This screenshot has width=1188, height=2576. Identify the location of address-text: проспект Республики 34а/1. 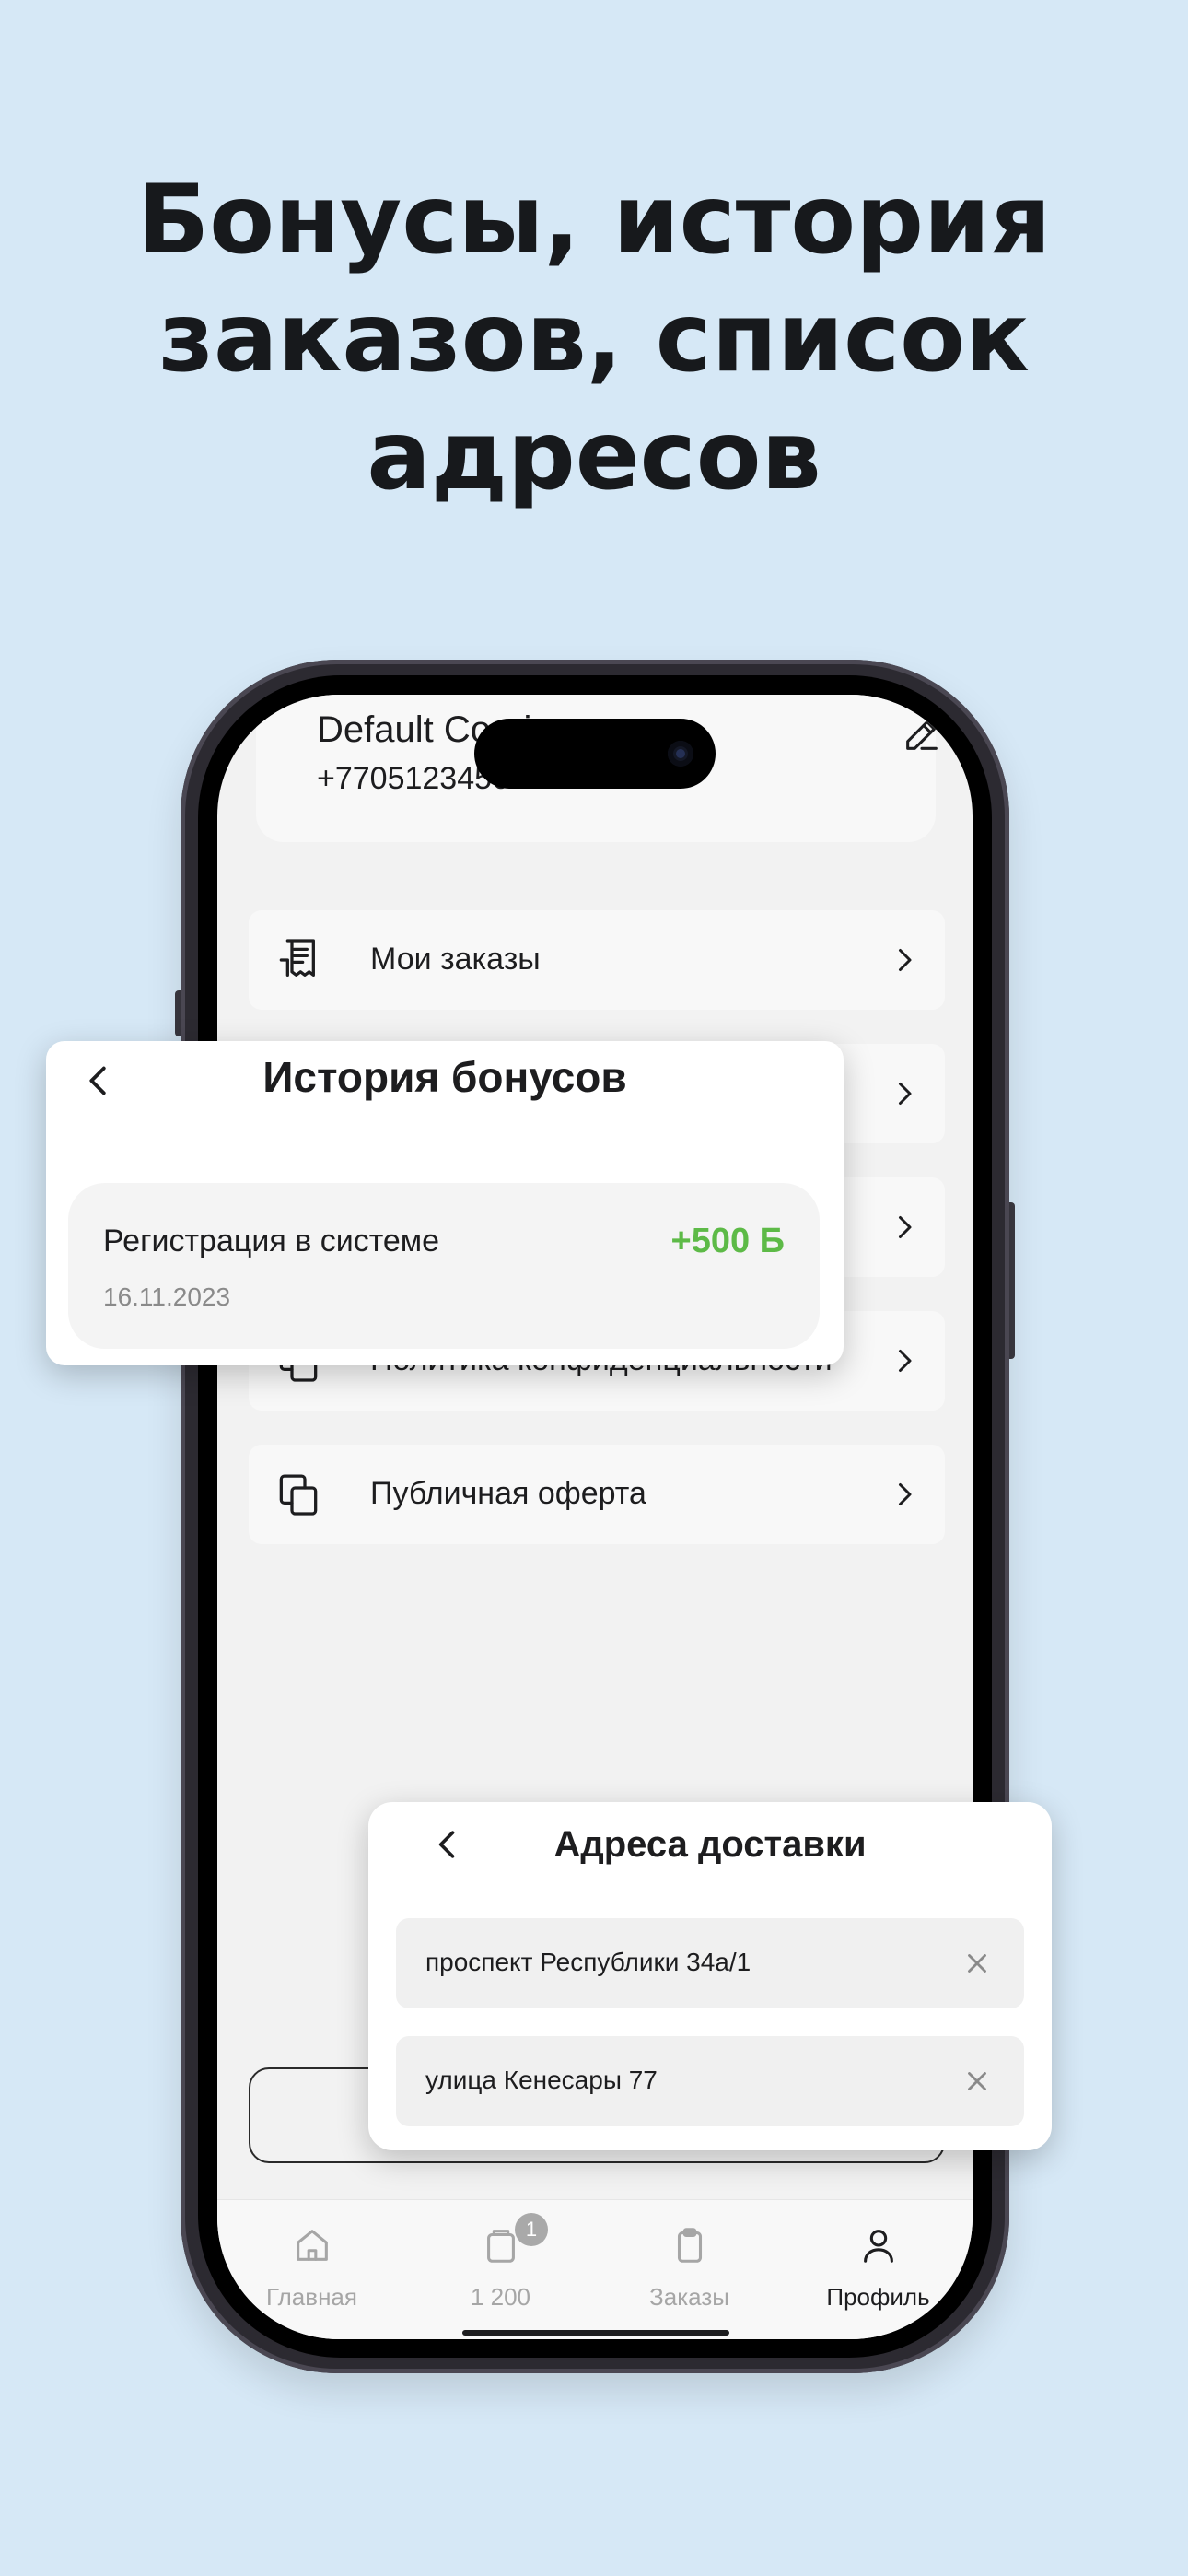
(588, 1962).